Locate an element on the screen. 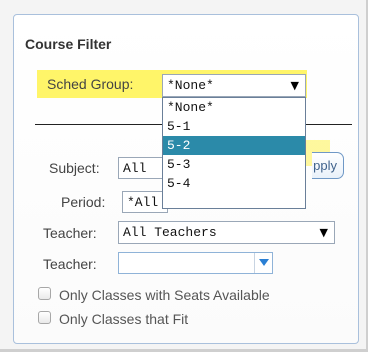 The height and width of the screenshot is (356, 373). panel-title: Course Filter is located at coordinates (68, 44).